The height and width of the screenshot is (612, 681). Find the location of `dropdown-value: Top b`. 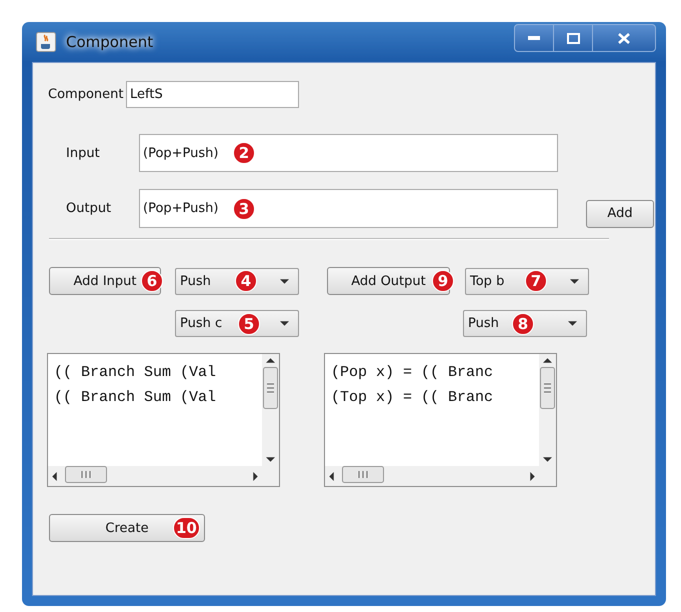

dropdown-value: Top b is located at coordinates (487, 281).